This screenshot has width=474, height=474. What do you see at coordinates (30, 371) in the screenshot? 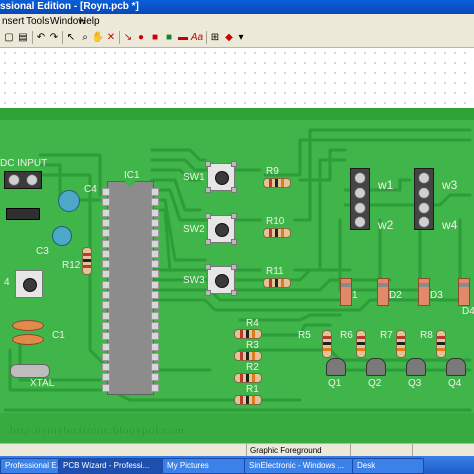
I see `crystal-xtal` at bounding box center [30, 371].